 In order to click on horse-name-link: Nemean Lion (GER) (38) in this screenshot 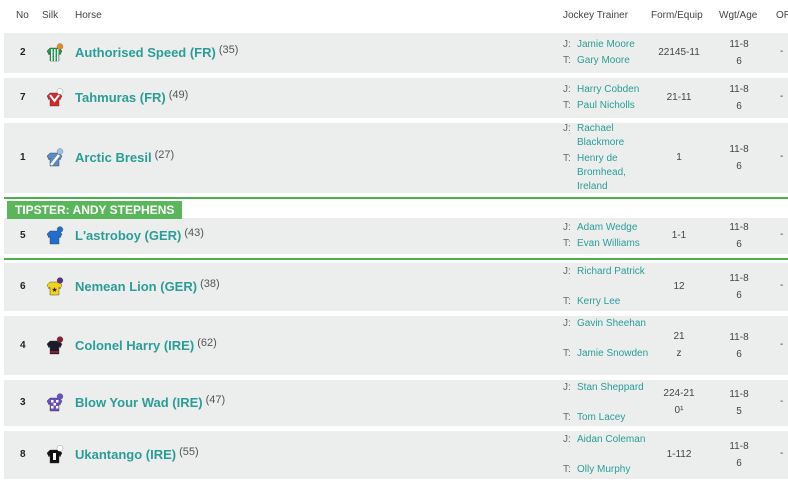, I will do `click(147, 286)`.